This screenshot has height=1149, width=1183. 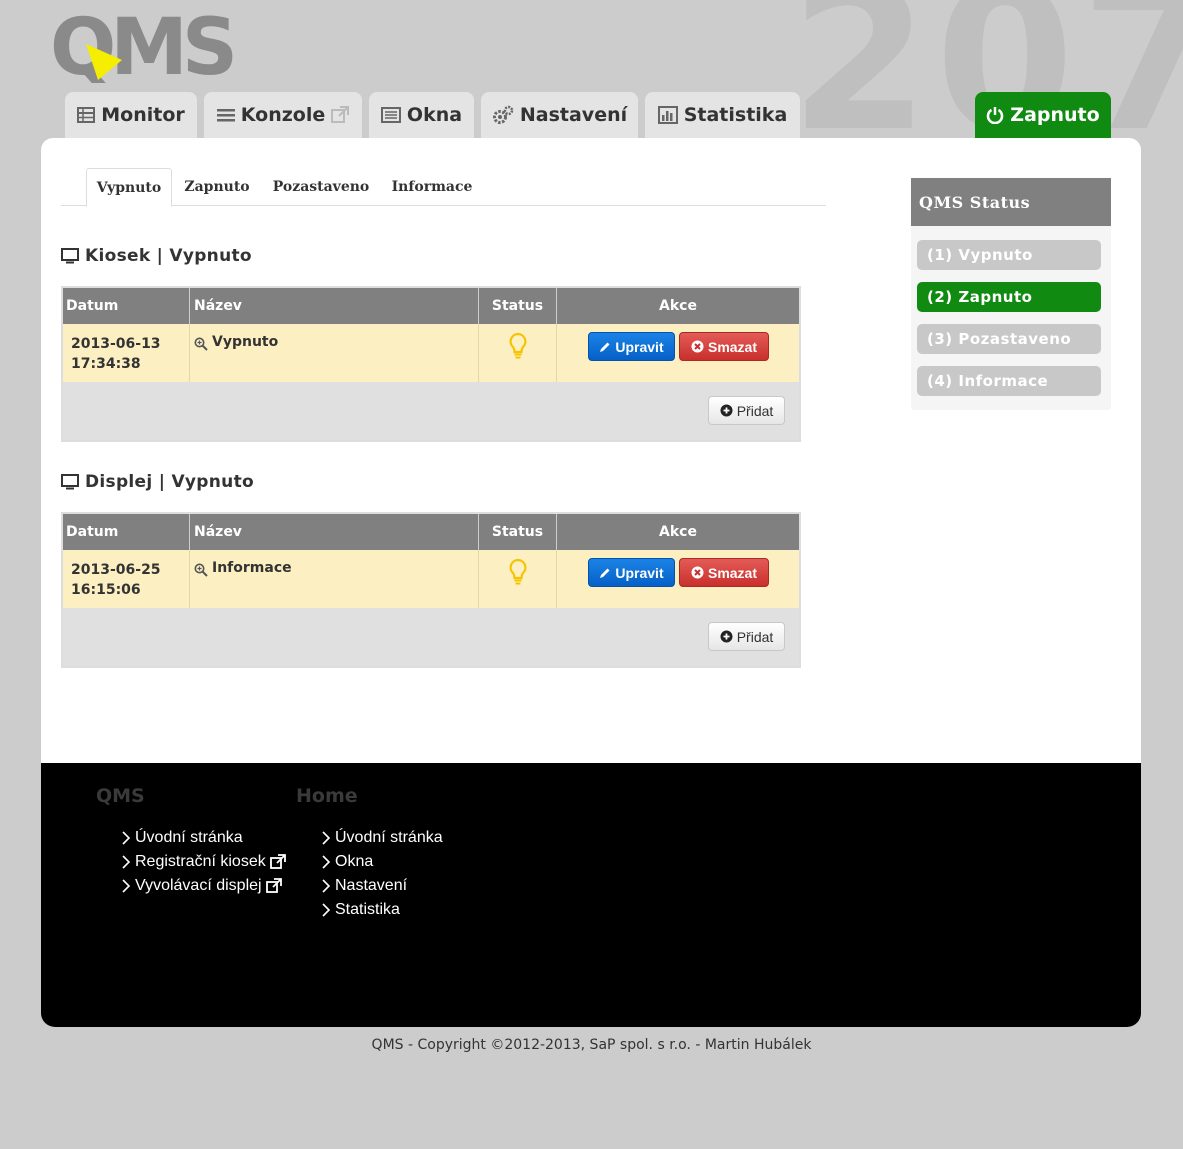 What do you see at coordinates (182, 838) in the screenshot?
I see `footer-link-uvodni-stranka: Úvodní stránka` at bounding box center [182, 838].